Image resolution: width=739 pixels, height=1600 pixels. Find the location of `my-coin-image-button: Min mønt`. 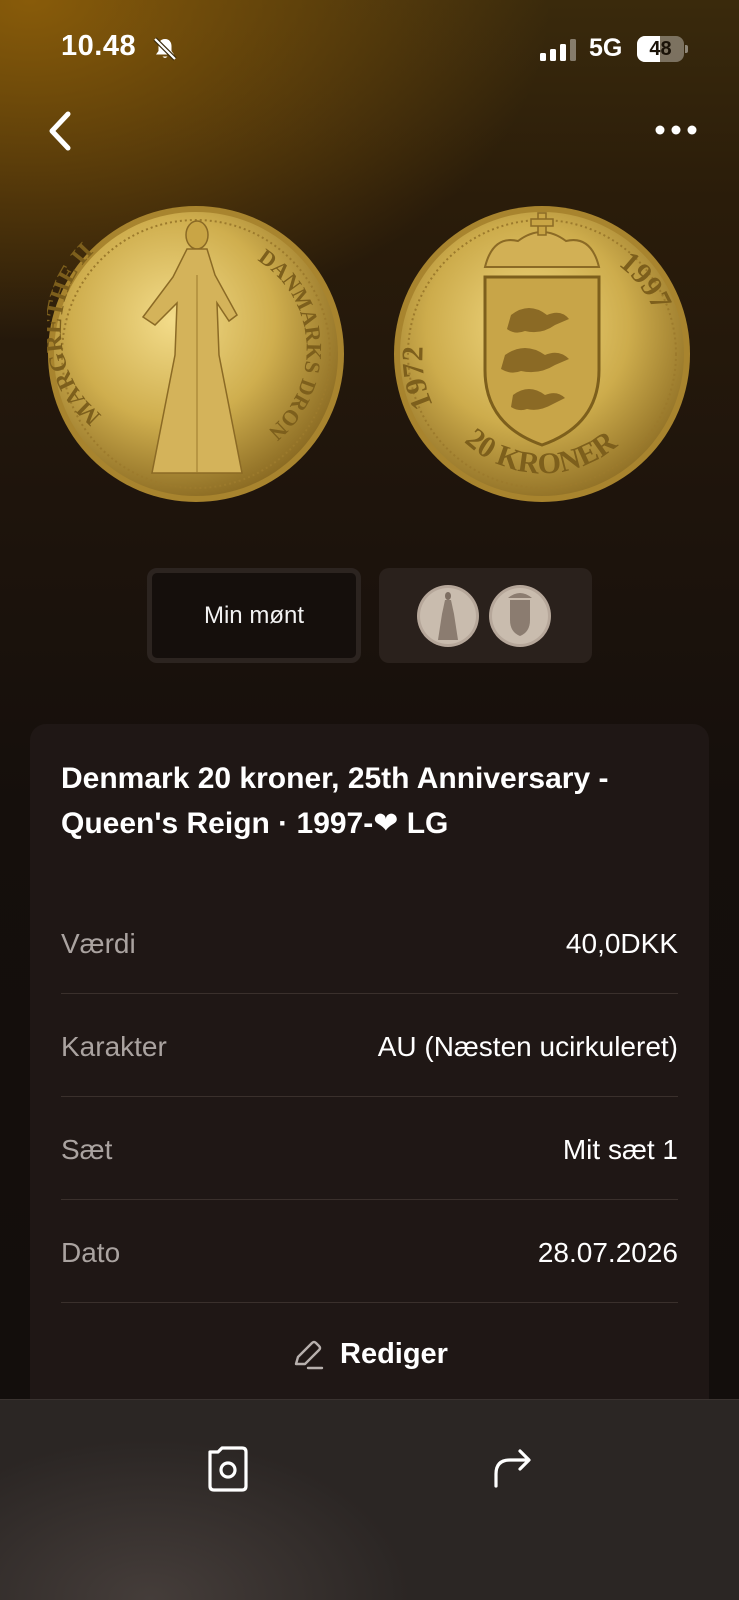

my-coin-image-button: Min mønt is located at coordinates (254, 615).